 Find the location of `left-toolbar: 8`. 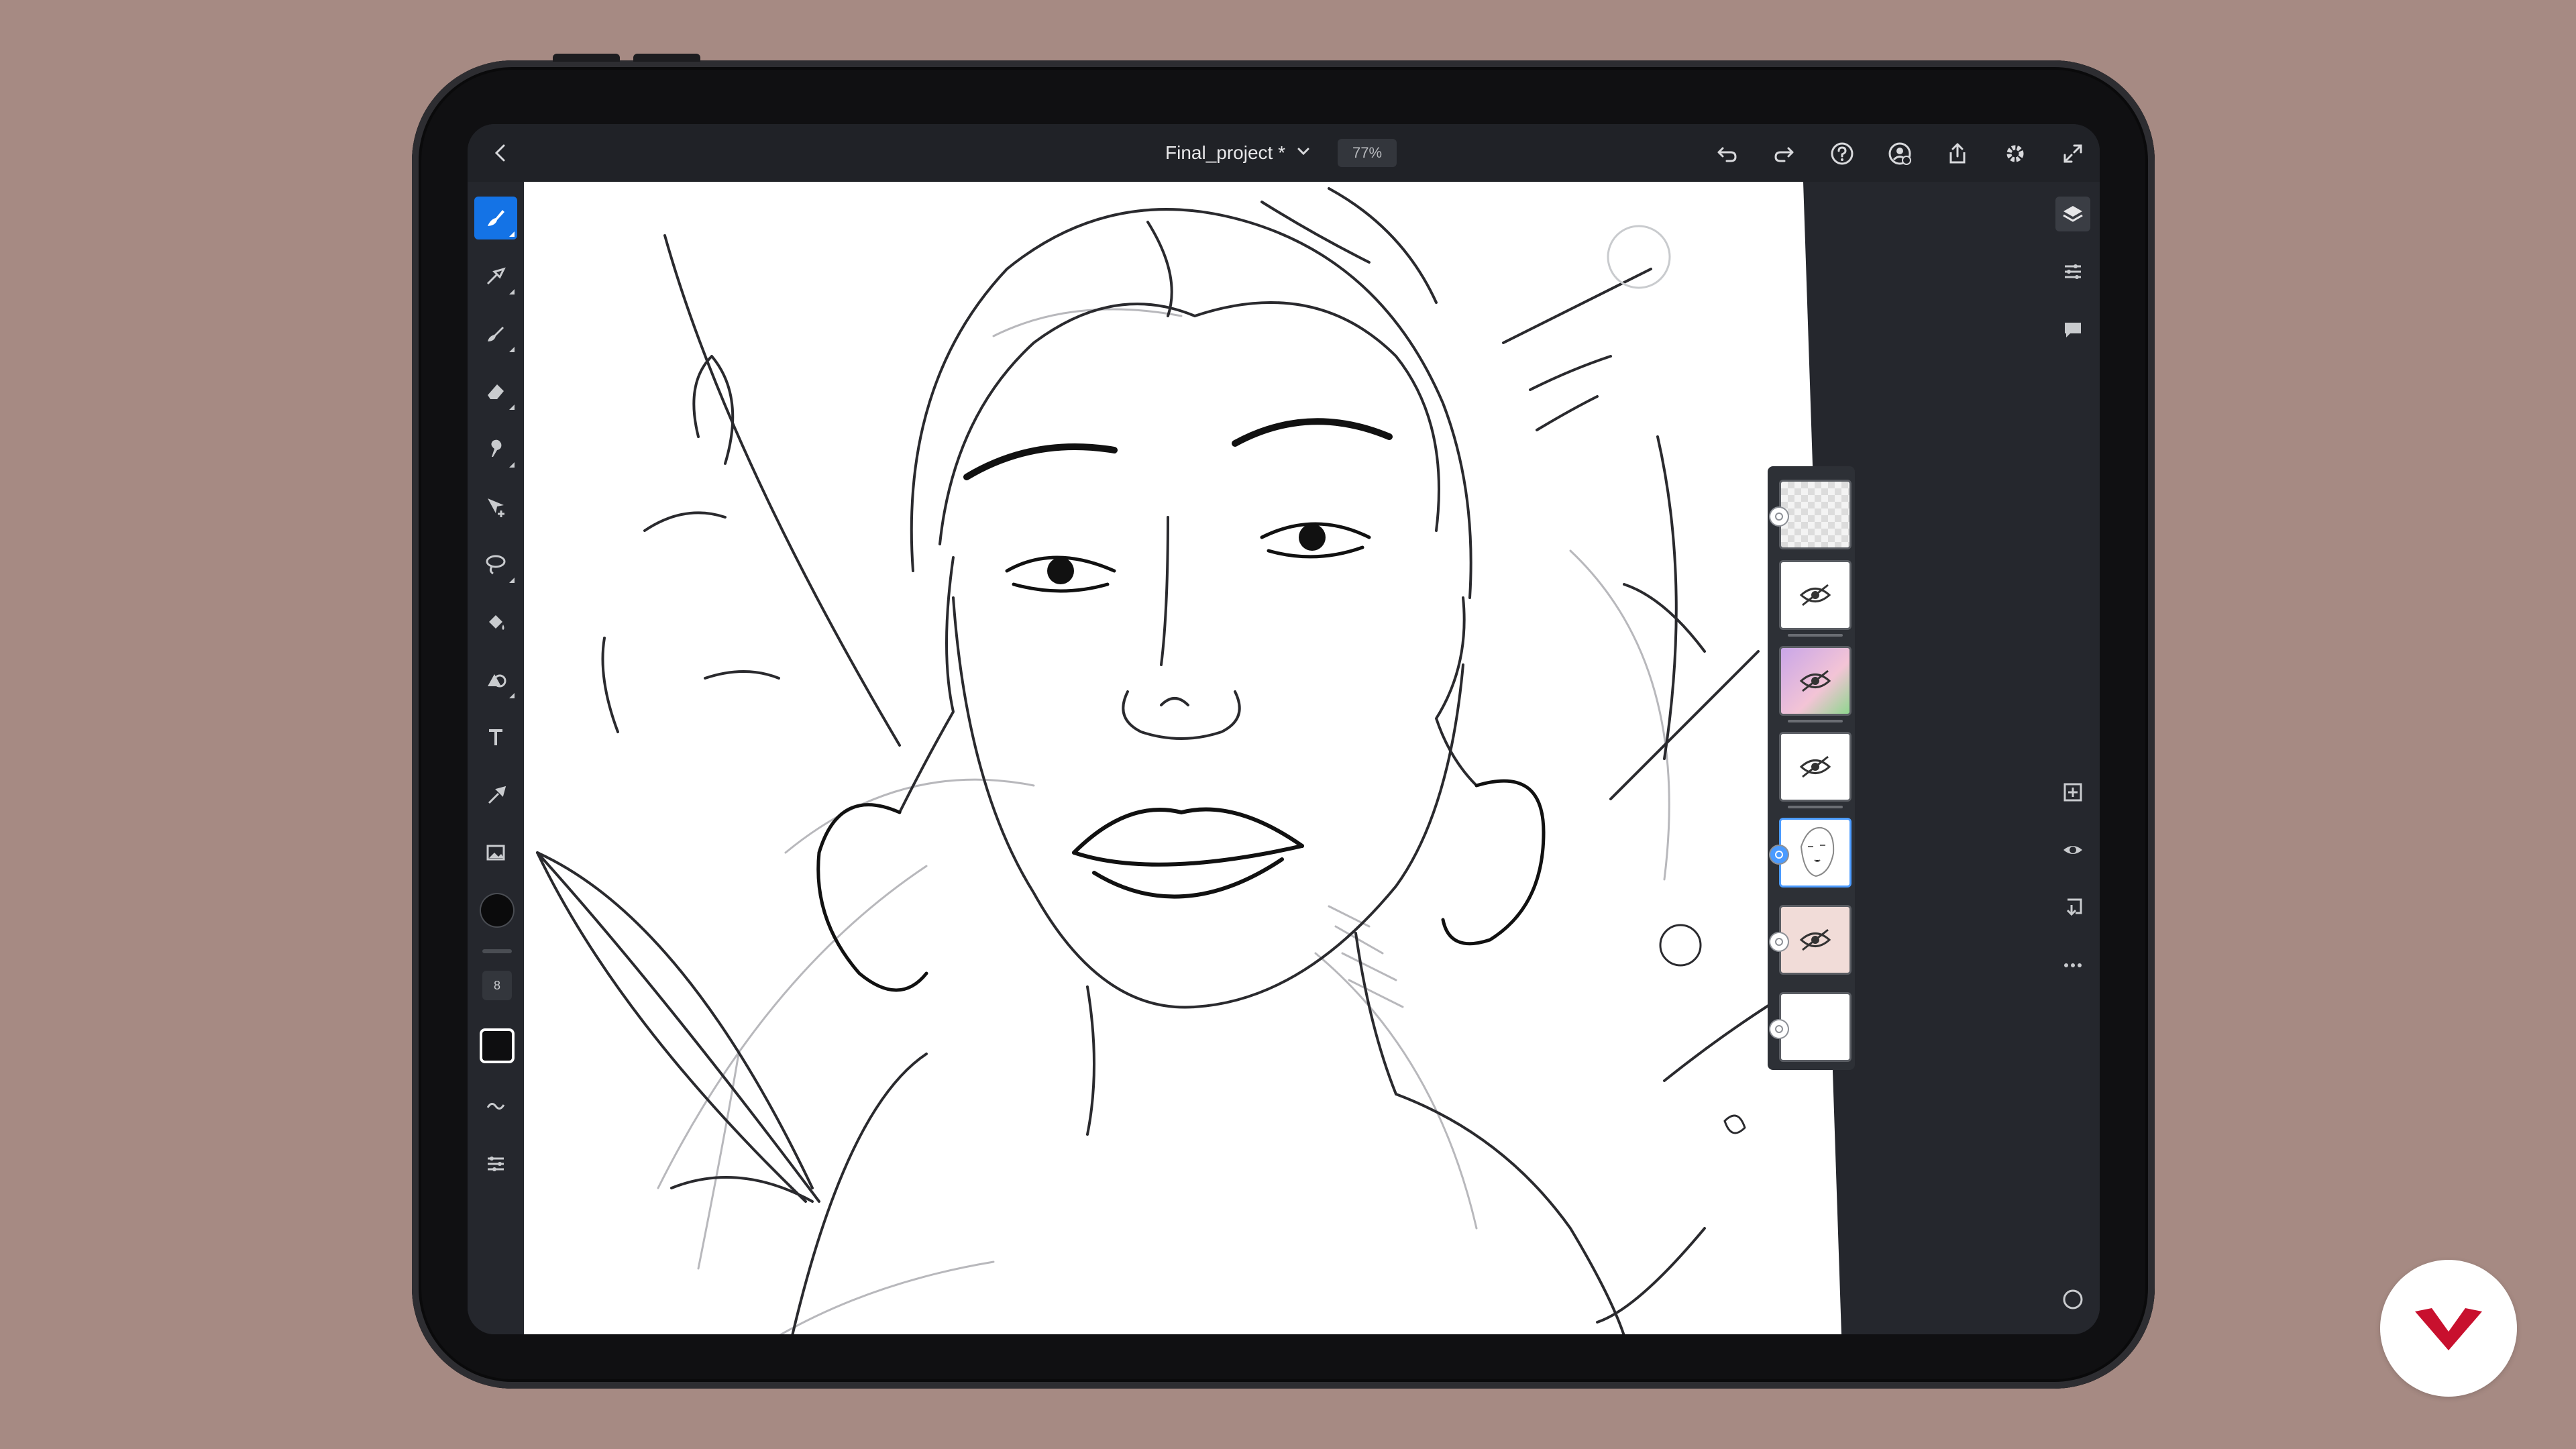

left-toolbar: 8 is located at coordinates (496, 758).